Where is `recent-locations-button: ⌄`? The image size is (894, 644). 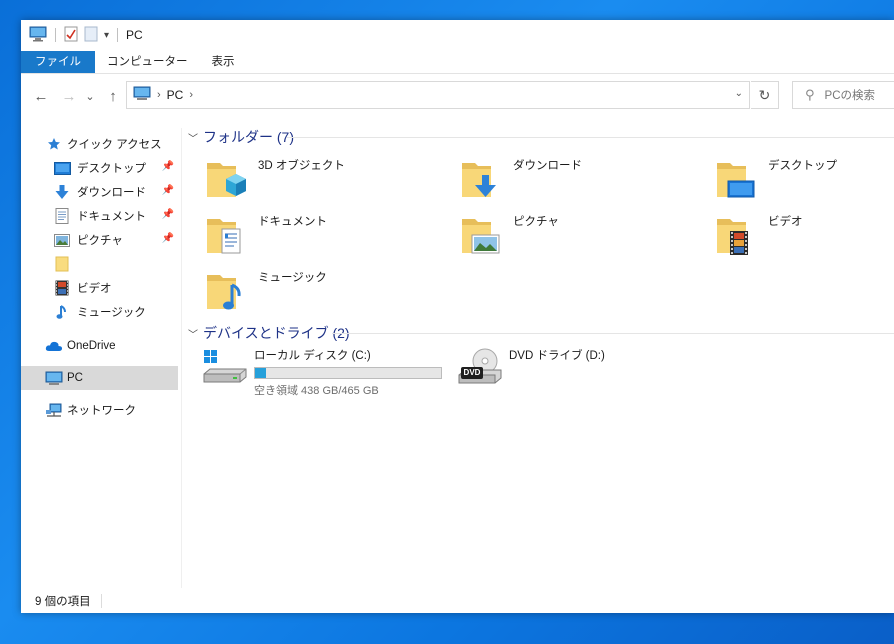 recent-locations-button: ⌄ is located at coordinates (90, 96).